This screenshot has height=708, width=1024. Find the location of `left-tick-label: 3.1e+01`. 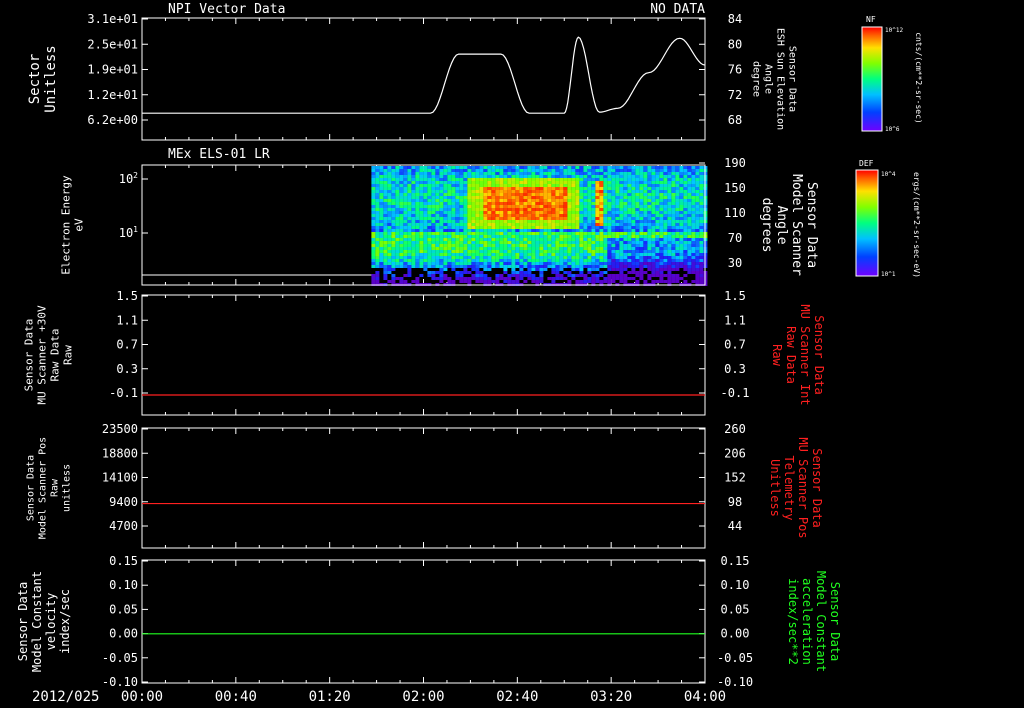

left-tick-label: 3.1e+01 is located at coordinates (112, 19).